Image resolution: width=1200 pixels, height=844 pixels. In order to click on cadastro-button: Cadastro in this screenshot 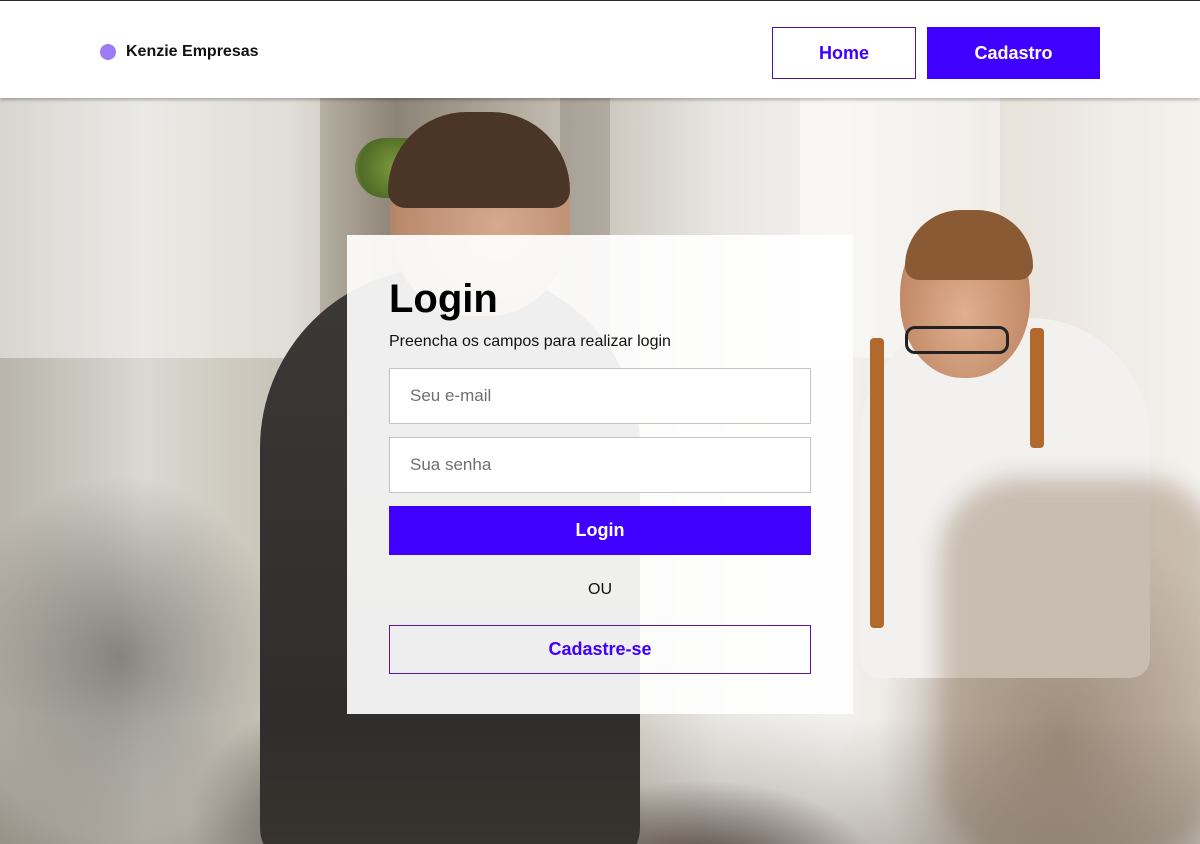, I will do `click(1013, 53)`.